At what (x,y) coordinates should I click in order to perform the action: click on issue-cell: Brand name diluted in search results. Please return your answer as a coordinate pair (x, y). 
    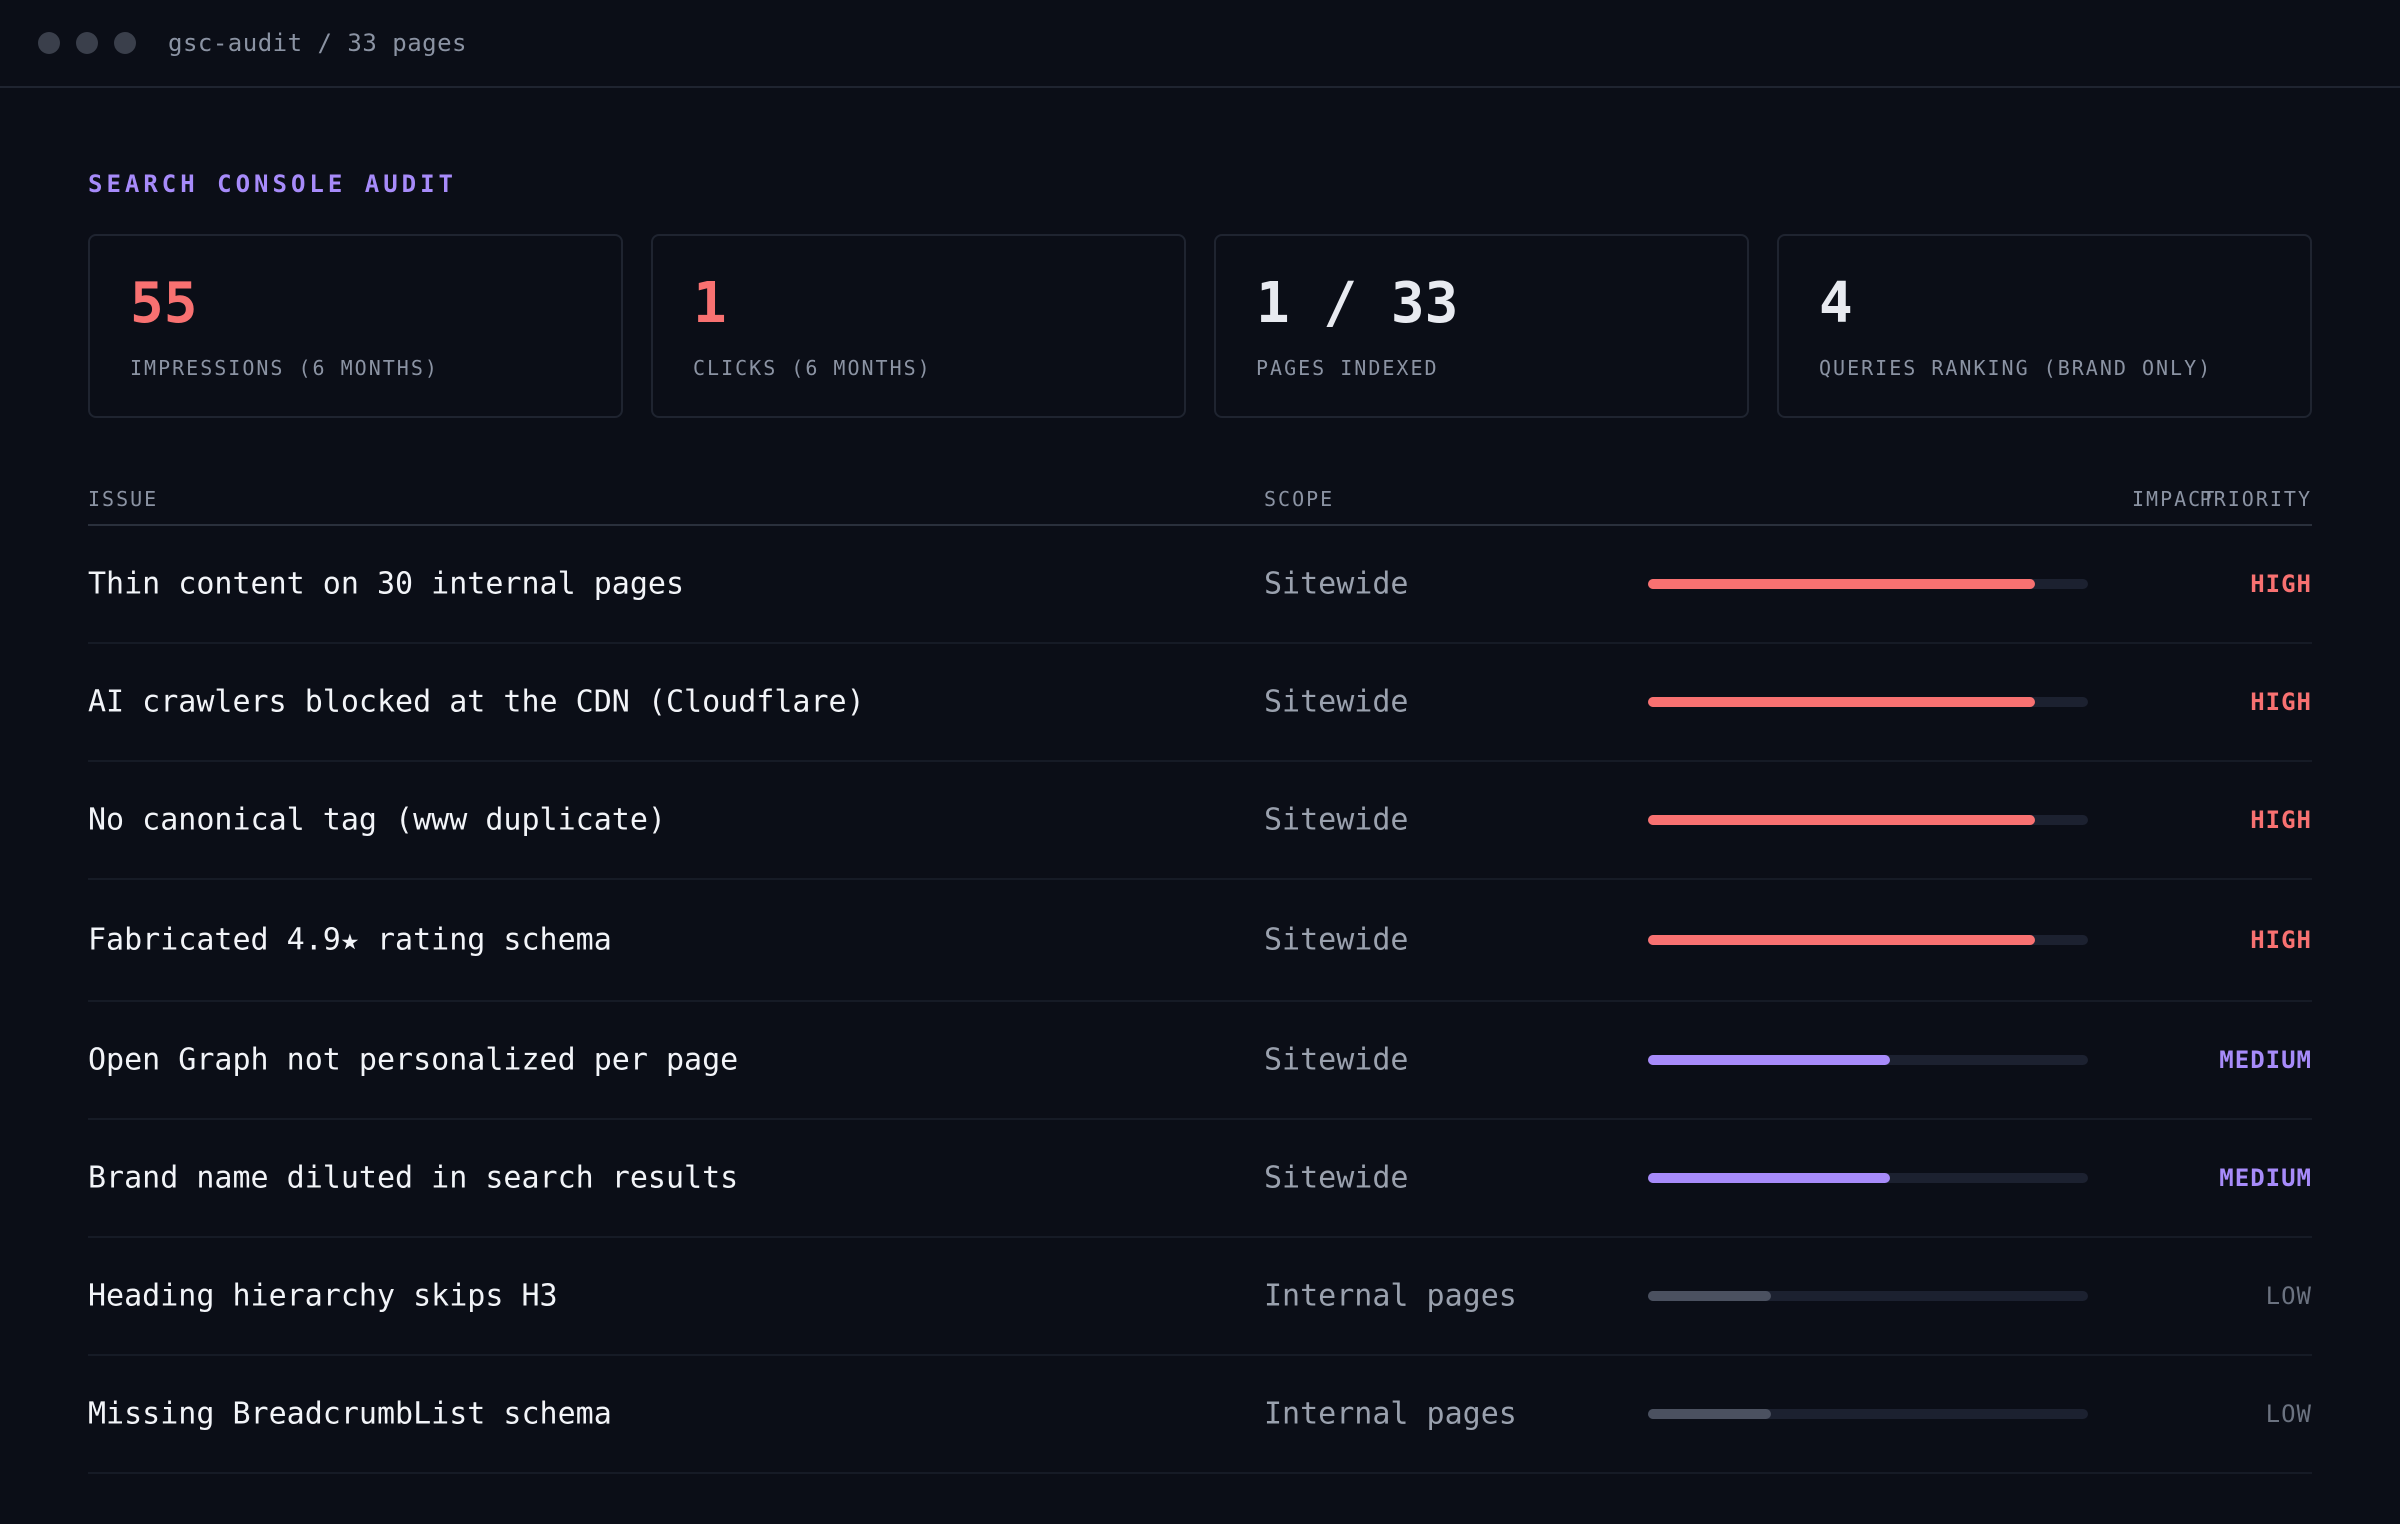
    Looking at the image, I should click on (413, 1178).